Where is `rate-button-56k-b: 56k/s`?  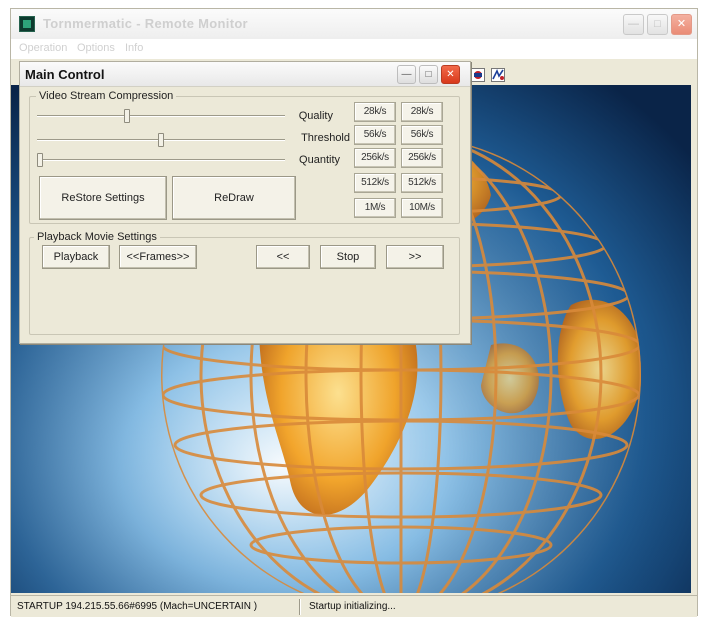
rate-button-56k-b: 56k/s is located at coordinates (422, 135).